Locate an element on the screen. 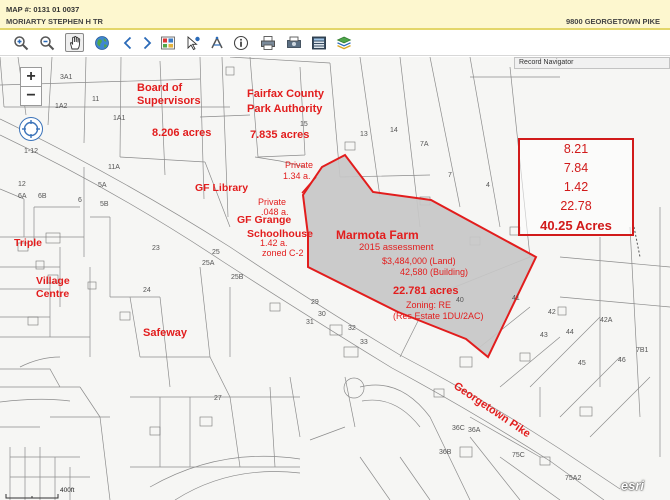 The height and width of the screenshot is (500, 670). parcel-number: 43 is located at coordinates (544, 335).